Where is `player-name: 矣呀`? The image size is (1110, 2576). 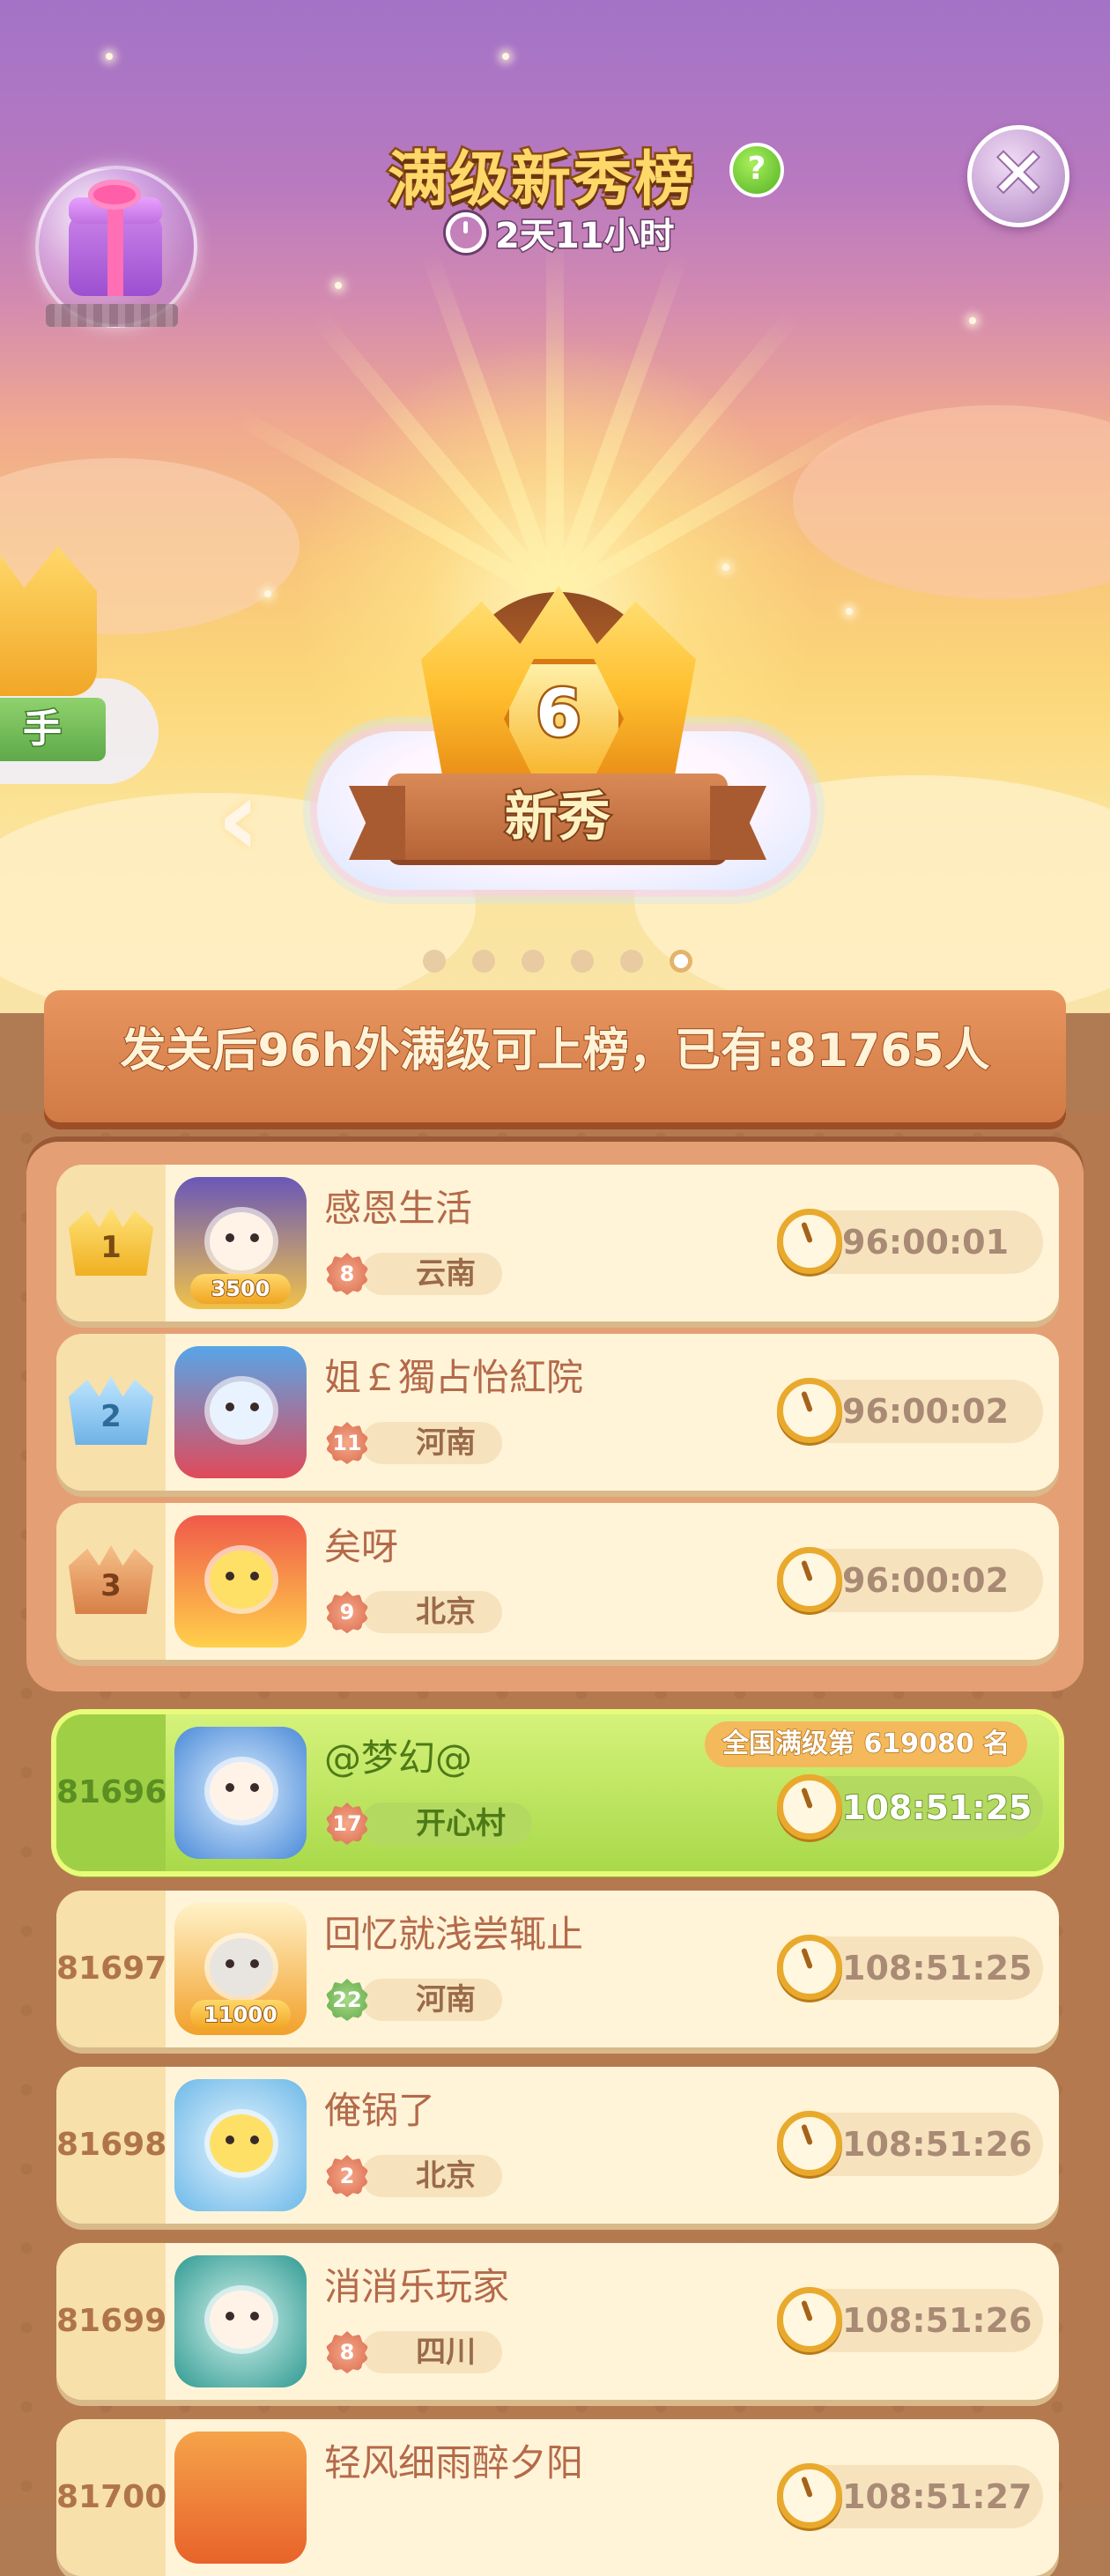 player-name: 矣呀 is located at coordinates (361, 1546).